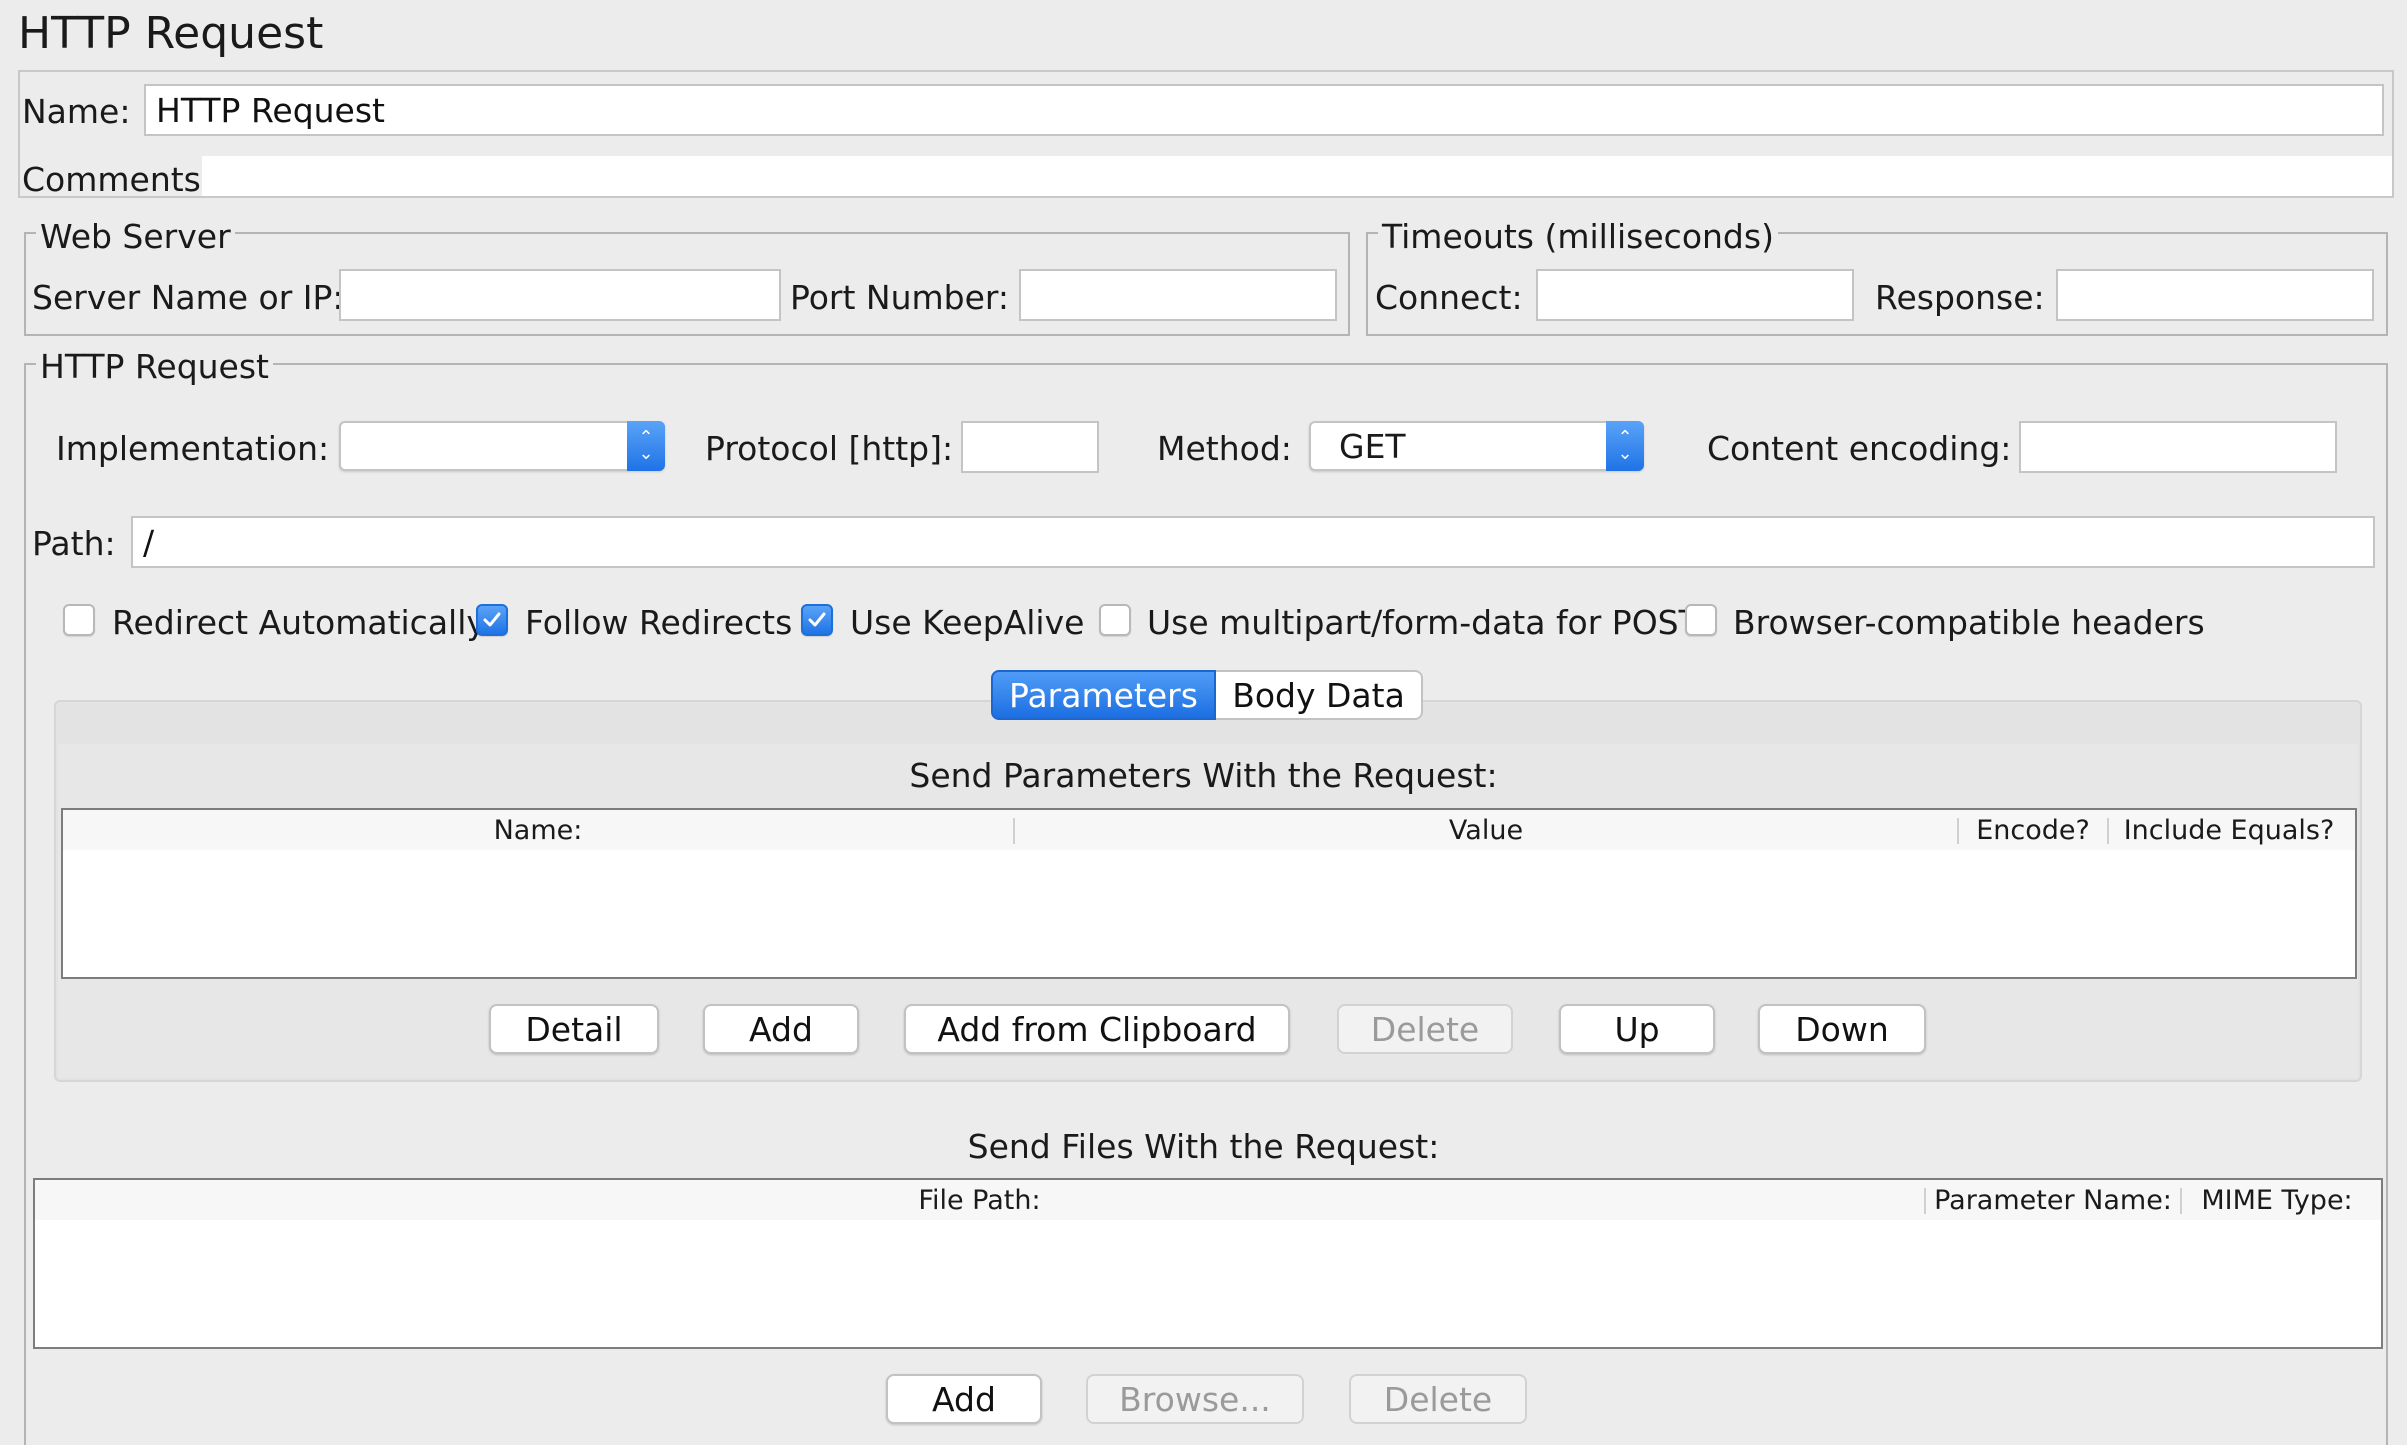  What do you see at coordinates (1203, 1146) in the screenshot?
I see `send-files-heading: Send Files With the Request:` at bounding box center [1203, 1146].